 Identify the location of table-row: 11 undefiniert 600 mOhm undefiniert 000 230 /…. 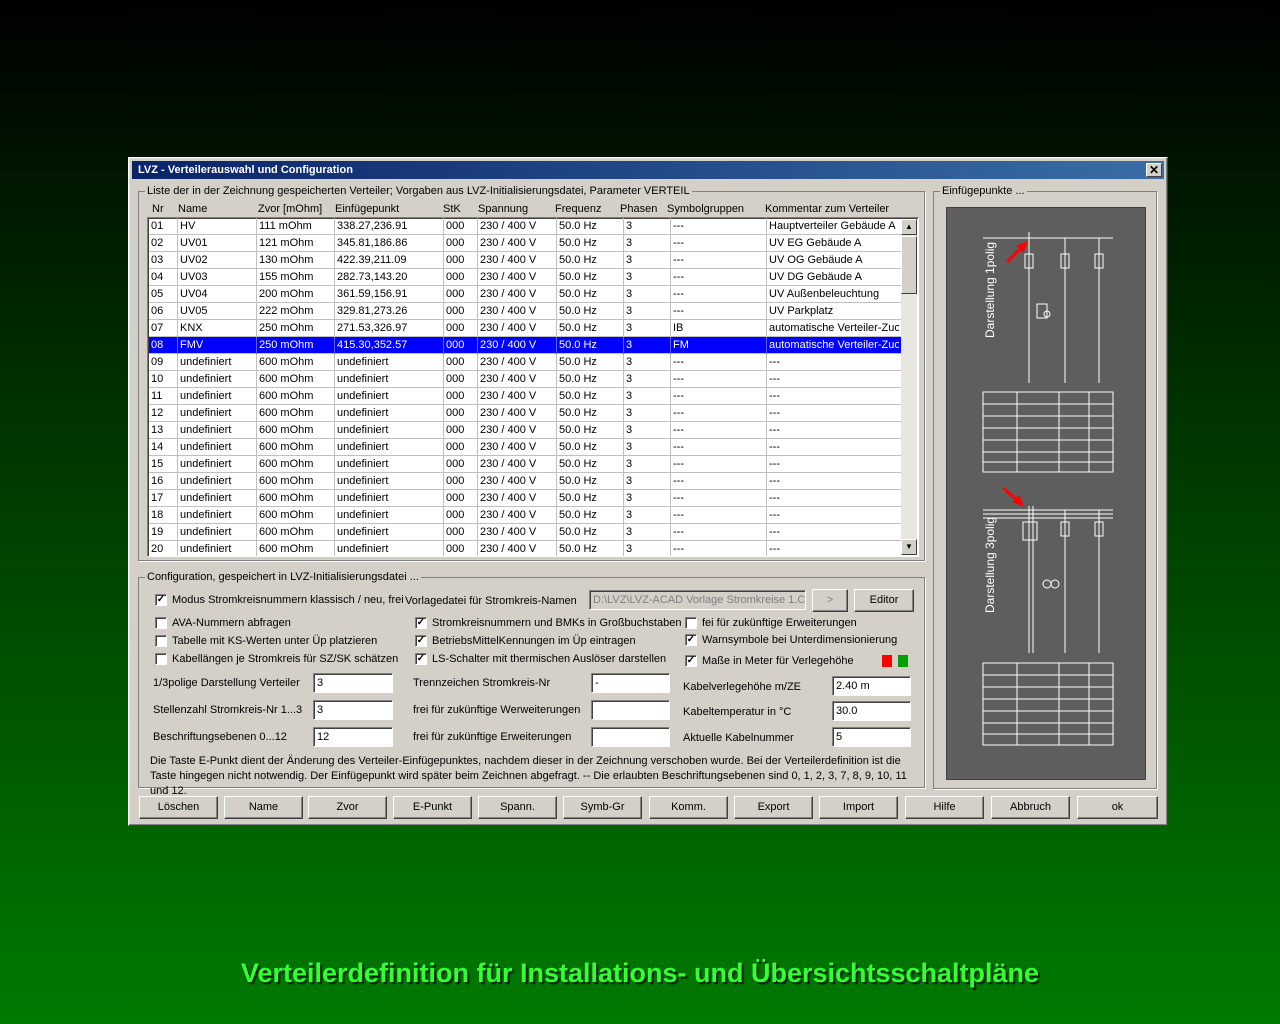
(525, 396).